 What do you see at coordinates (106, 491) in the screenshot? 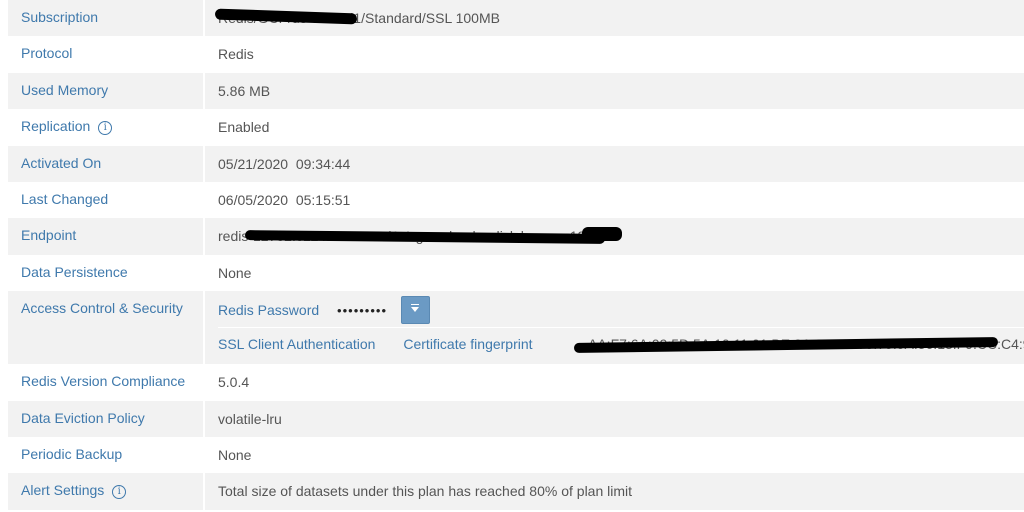
I see `label-alert-settings: Alert Settings i` at bounding box center [106, 491].